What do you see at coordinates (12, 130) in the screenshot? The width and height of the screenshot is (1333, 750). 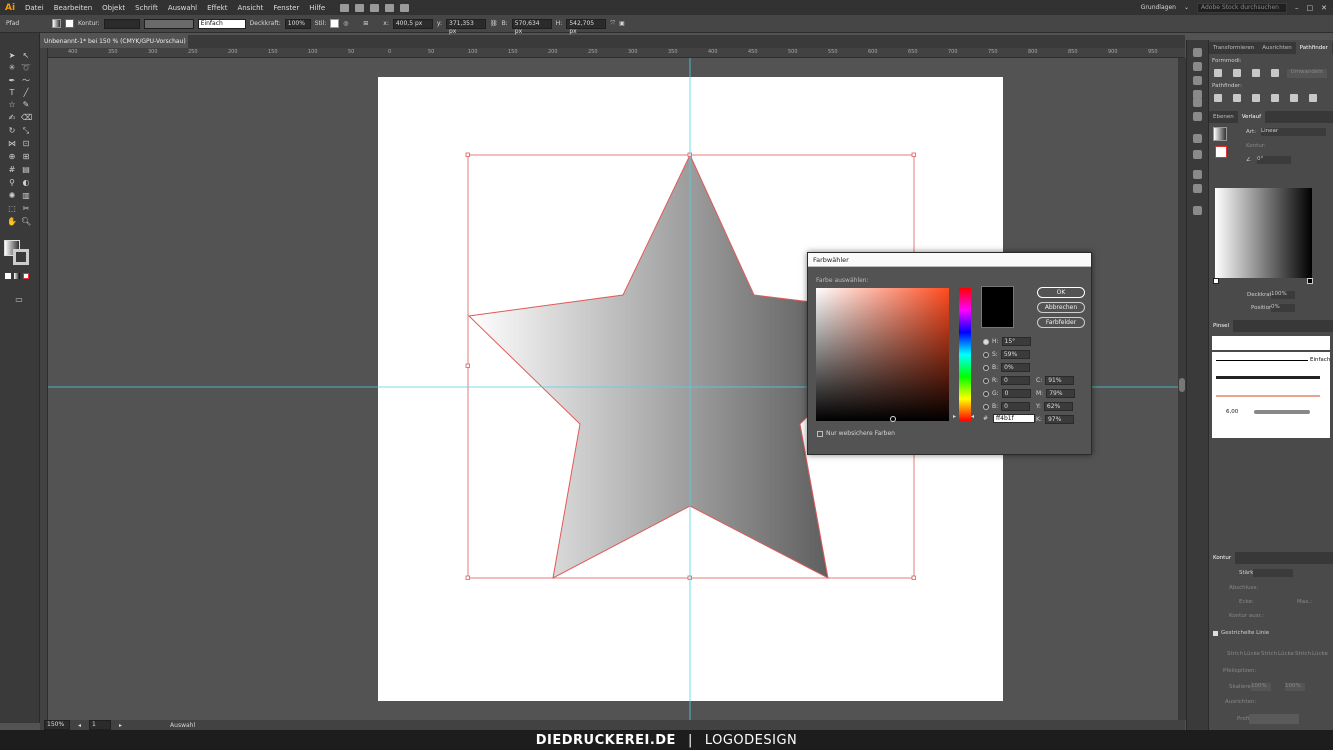 I see `rotate-tool-icon: ↻` at bounding box center [12, 130].